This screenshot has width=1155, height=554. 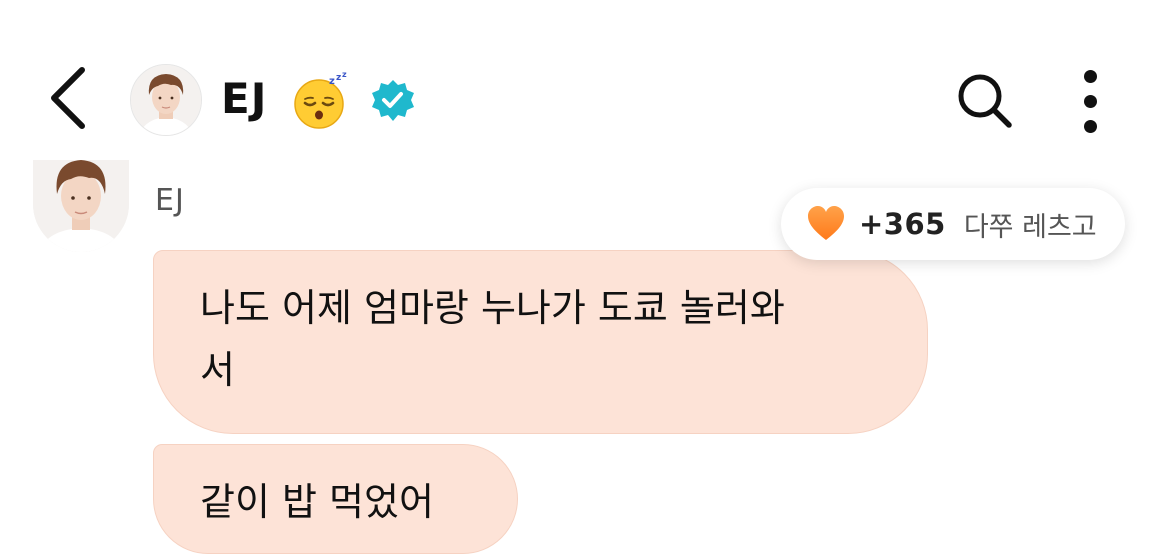 What do you see at coordinates (317, 502) in the screenshot?
I see `message-text: 같이 밥 먹었어` at bounding box center [317, 502].